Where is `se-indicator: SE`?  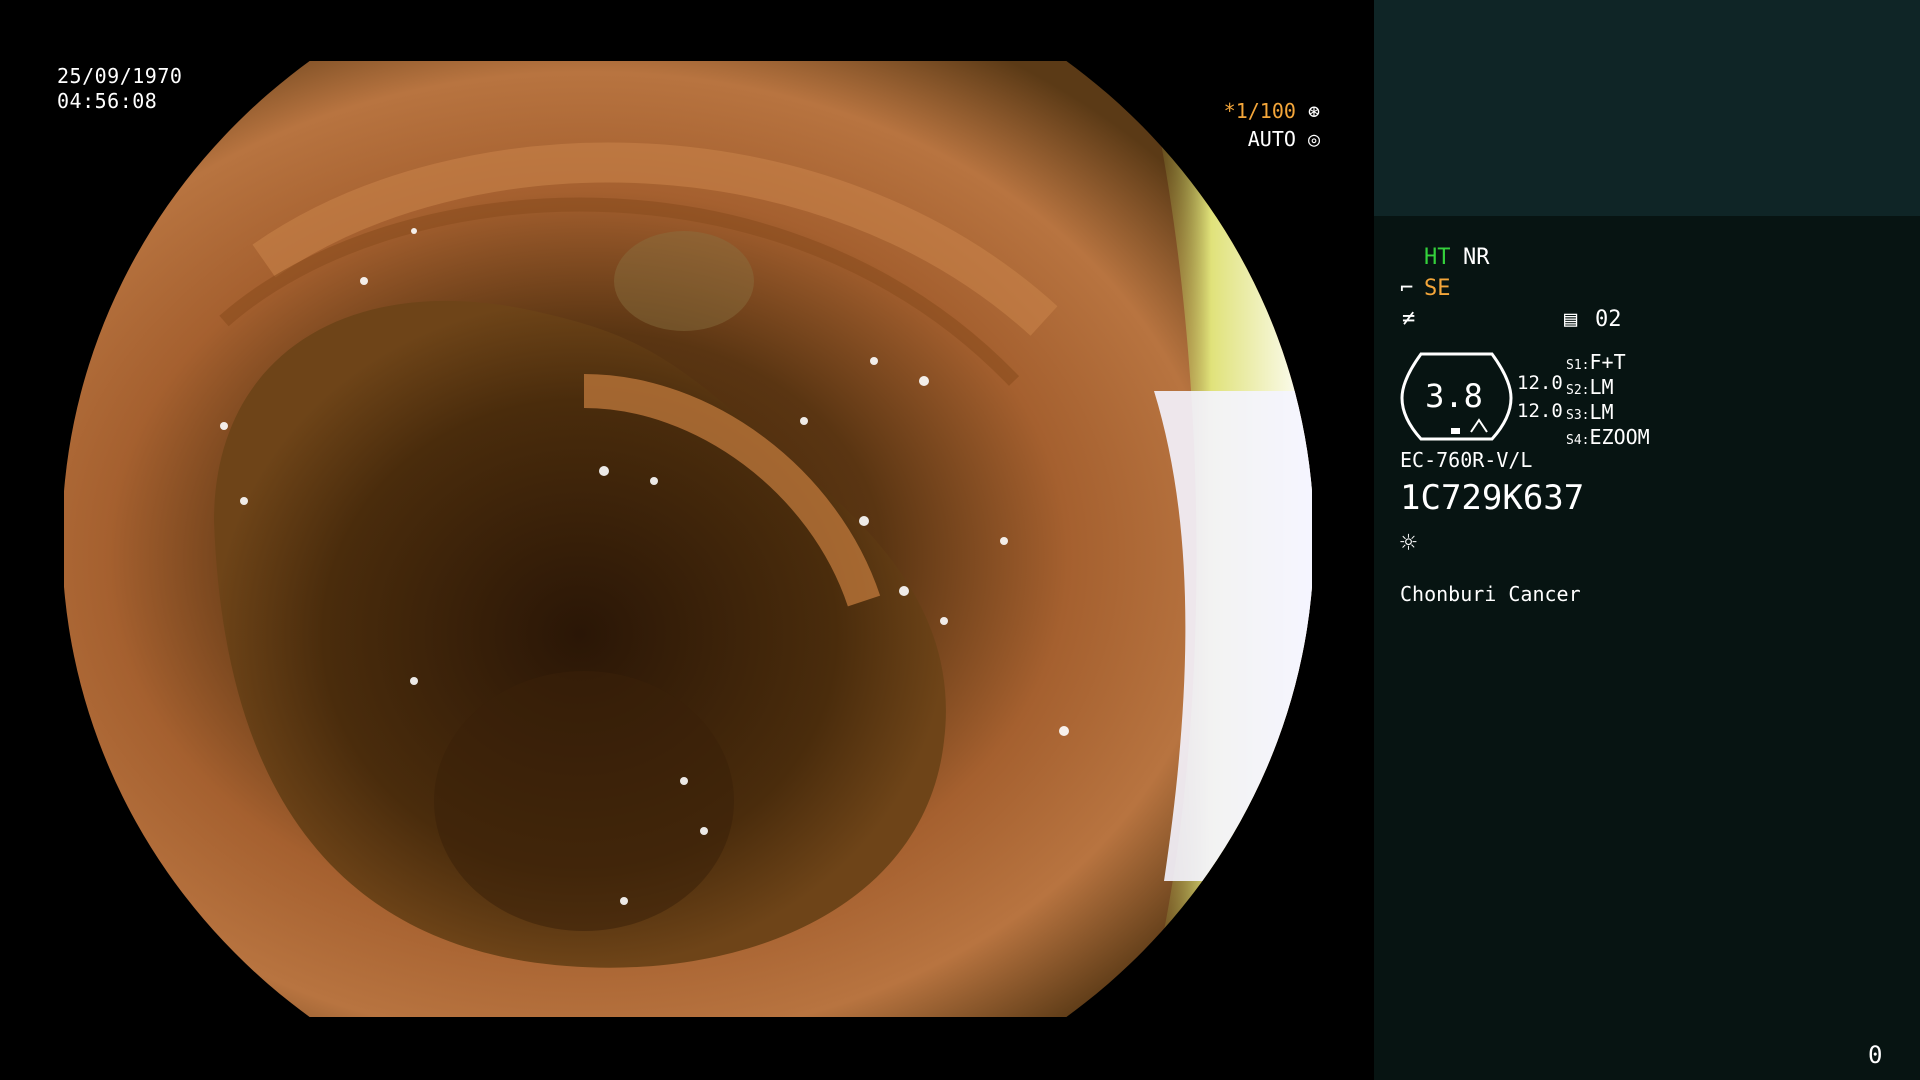
se-indicator: SE is located at coordinates (1437, 288).